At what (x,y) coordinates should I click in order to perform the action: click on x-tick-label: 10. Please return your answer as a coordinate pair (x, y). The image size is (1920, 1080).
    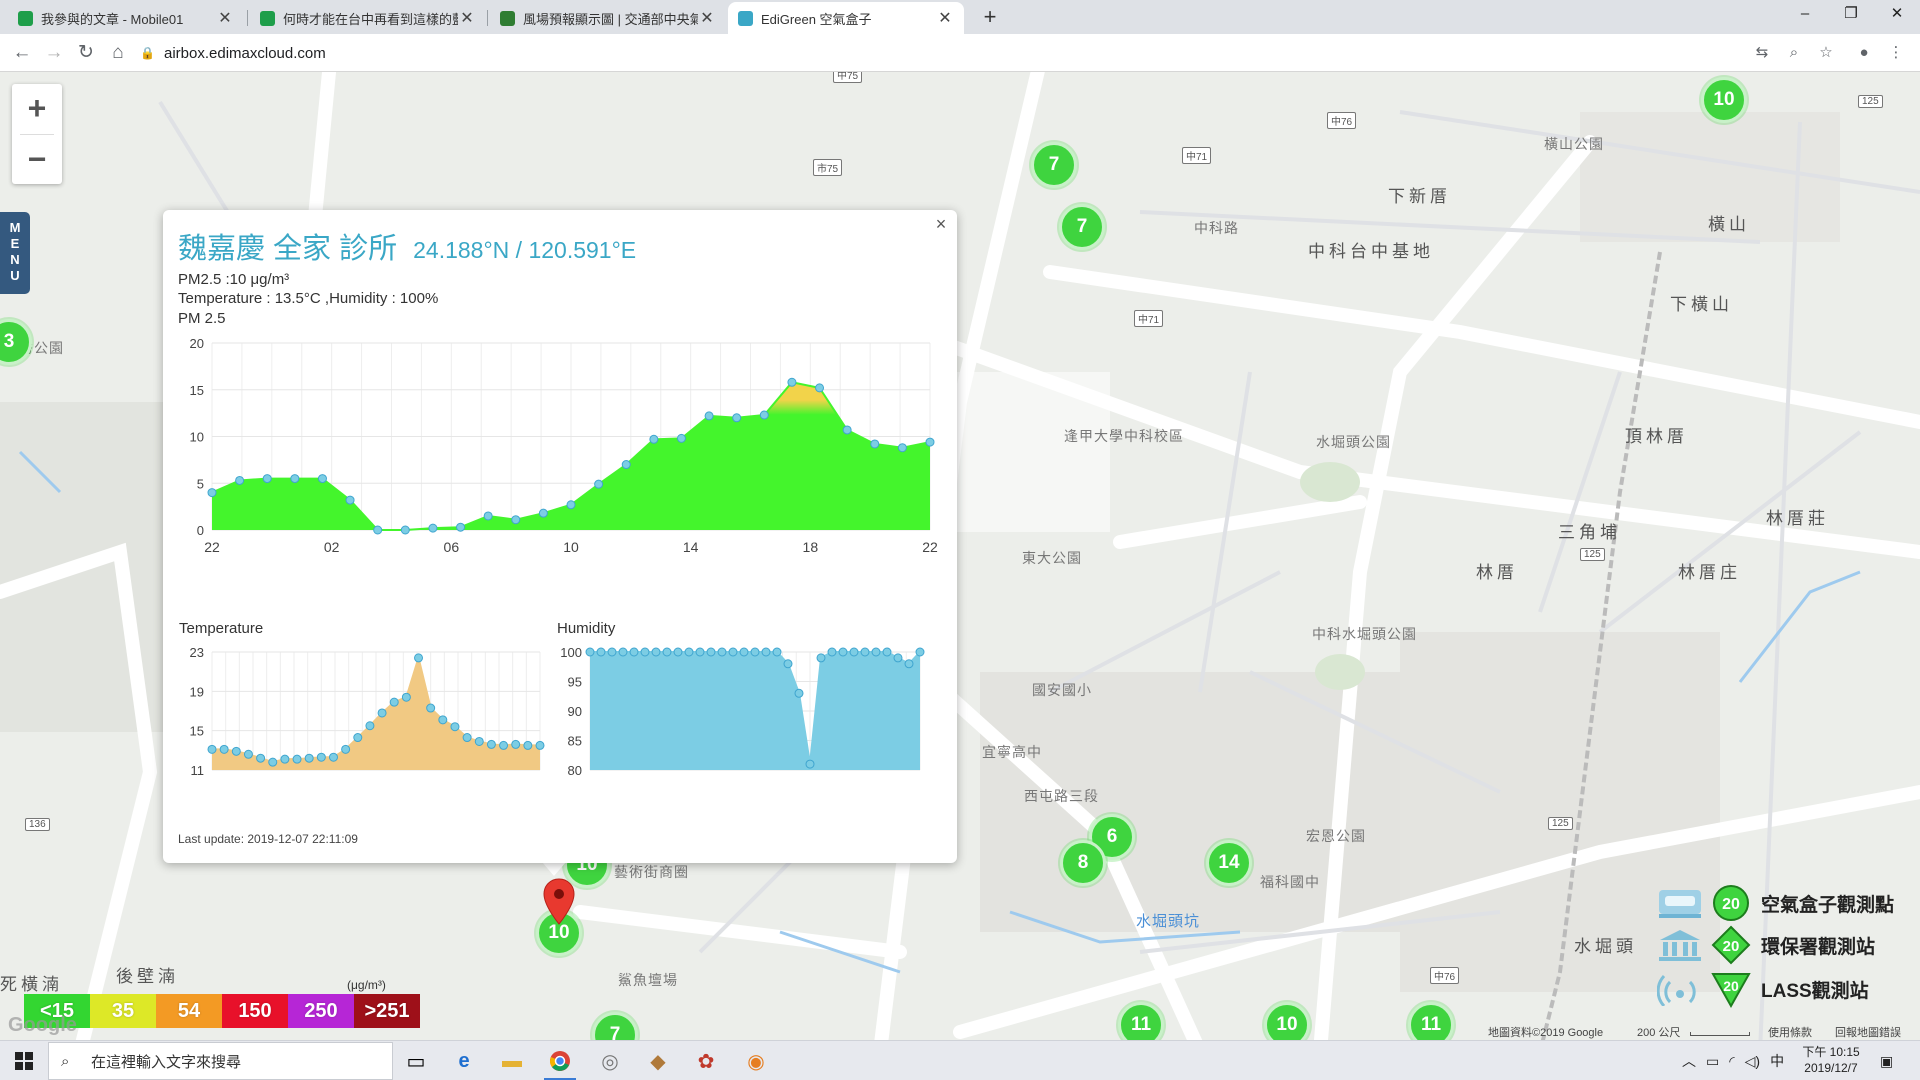
    Looking at the image, I should click on (571, 547).